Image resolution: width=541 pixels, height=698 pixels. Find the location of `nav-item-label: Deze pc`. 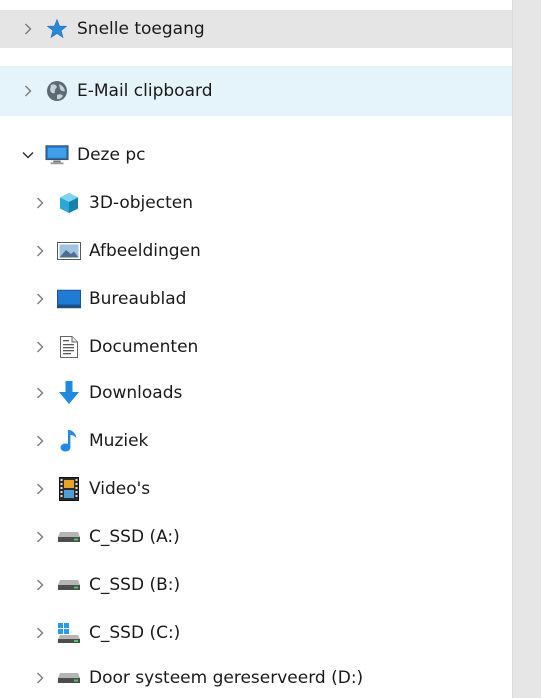

nav-item-label: Deze pc is located at coordinates (111, 155).